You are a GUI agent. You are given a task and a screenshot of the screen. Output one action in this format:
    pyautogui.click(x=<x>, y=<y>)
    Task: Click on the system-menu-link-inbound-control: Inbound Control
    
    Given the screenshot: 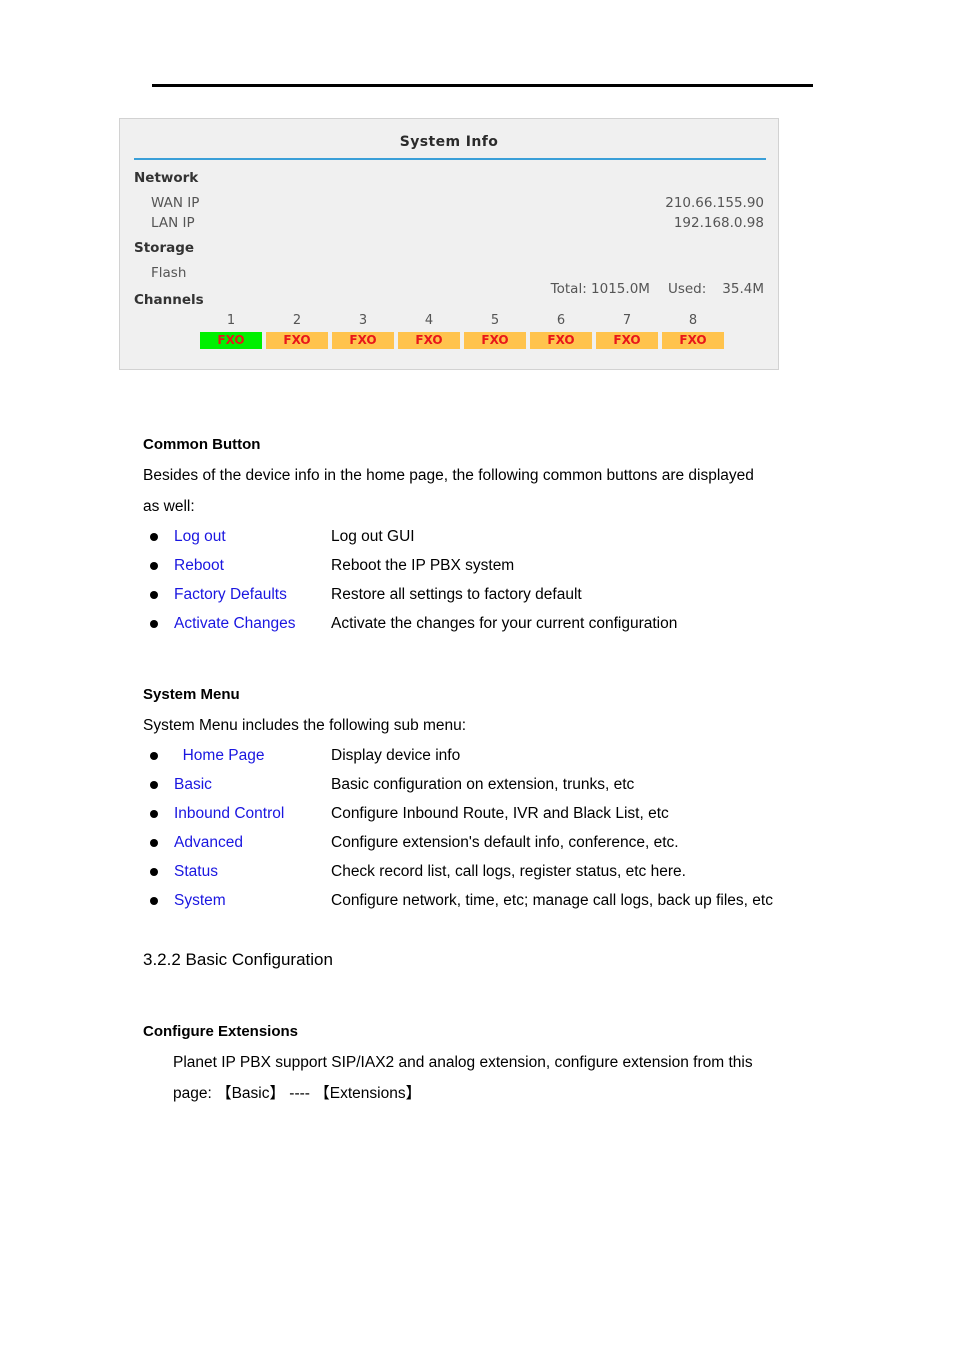 What is the action you would take?
    pyautogui.click(x=252, y=813)
    